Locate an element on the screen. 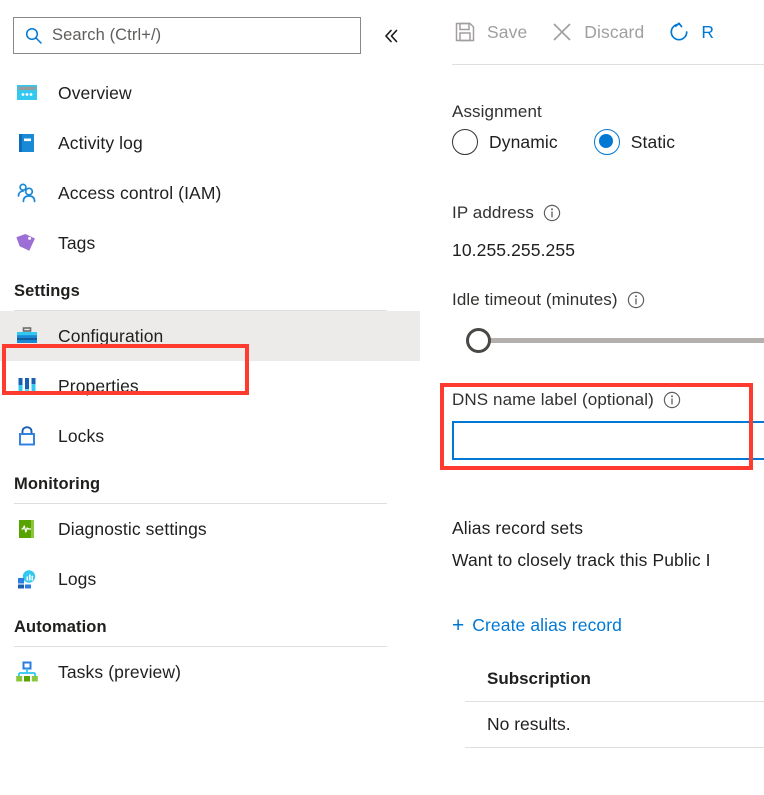  sidebar-item-locks: Locks is located at coordinates (210, 436).